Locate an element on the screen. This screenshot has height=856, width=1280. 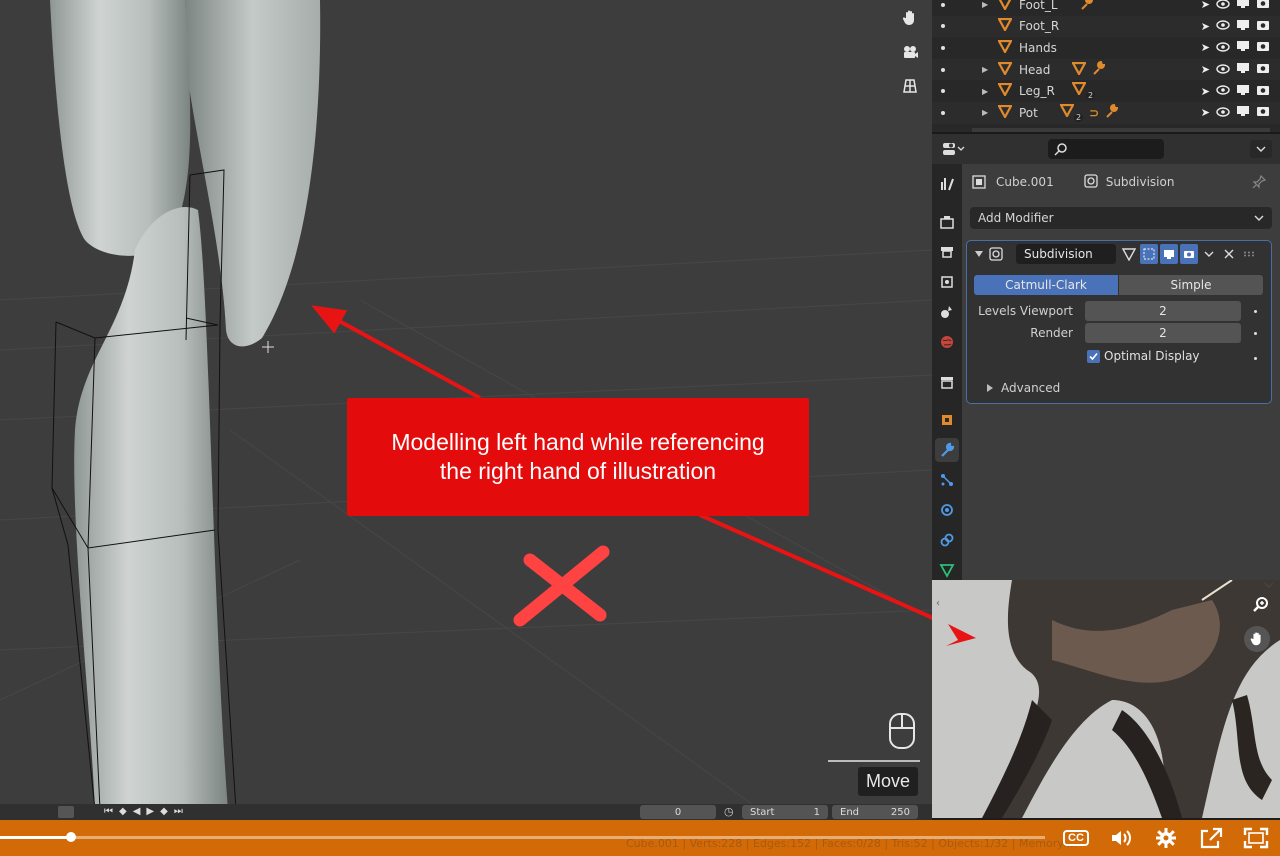
object-tab-icon is located at coordinates (947, 420).